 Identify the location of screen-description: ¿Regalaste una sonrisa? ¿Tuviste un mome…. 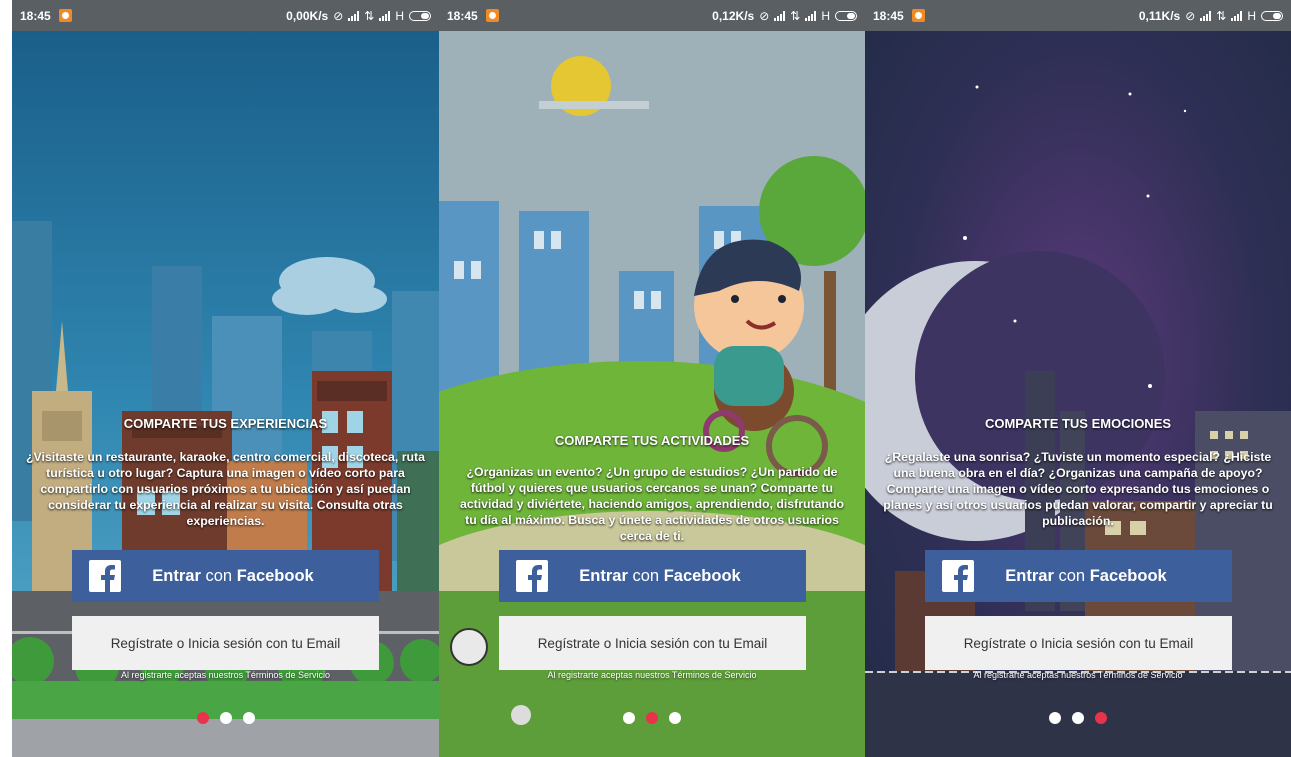
(1078, 489).